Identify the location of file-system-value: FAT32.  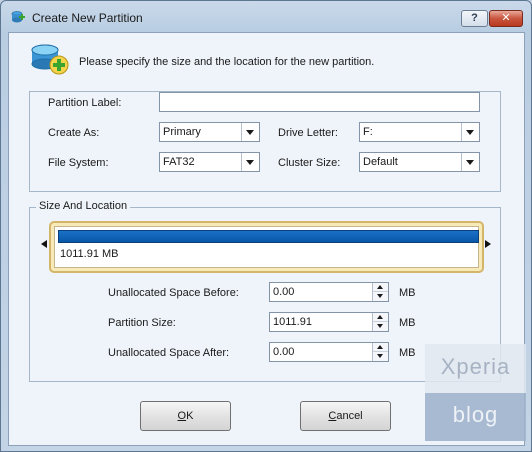
(179, 162).